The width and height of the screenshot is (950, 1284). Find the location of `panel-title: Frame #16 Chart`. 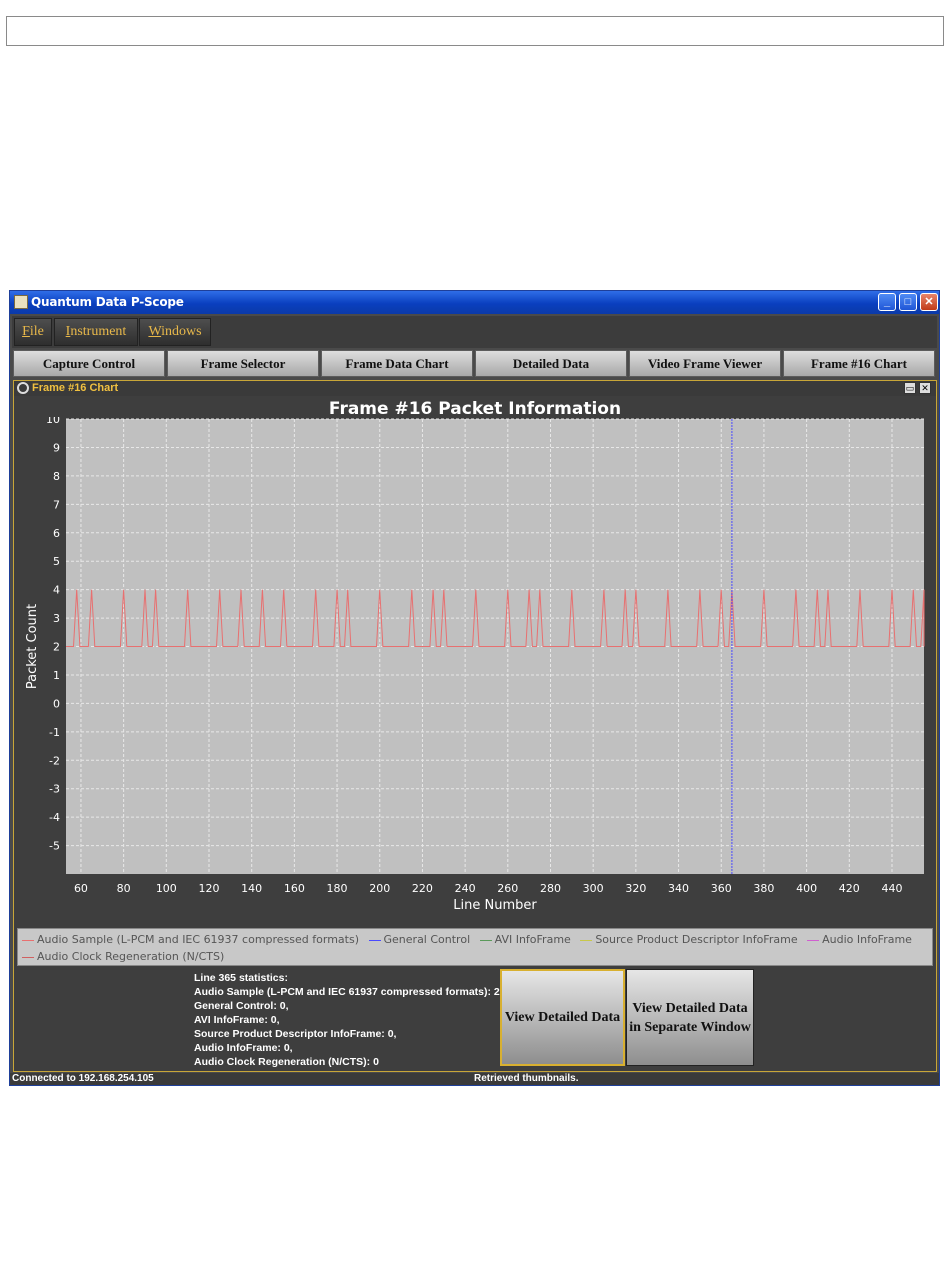

panel-title: Frame #16 Chart is located at coordinates (75, 388).